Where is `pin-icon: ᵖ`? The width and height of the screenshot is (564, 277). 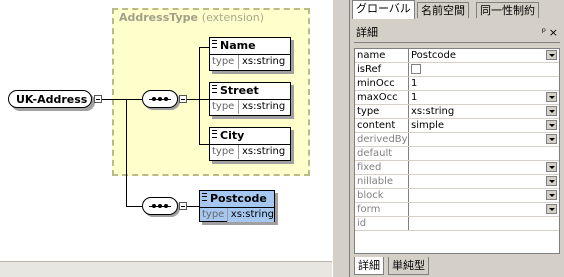 pin-icon: ᵖ is located at coordinates (544, 33).